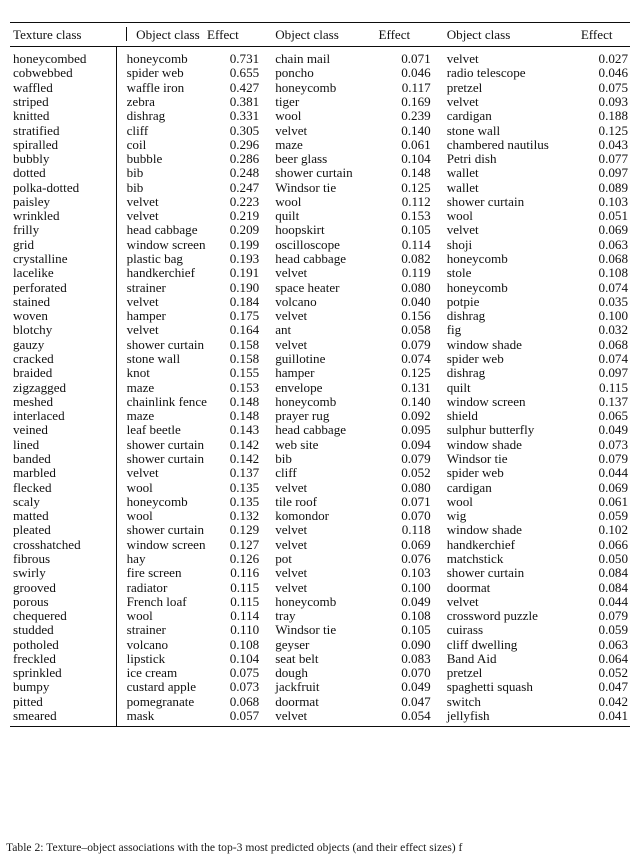 The image size is (640, 854). I want to click on cell-effect-1: 0.115, so click(245, 601).